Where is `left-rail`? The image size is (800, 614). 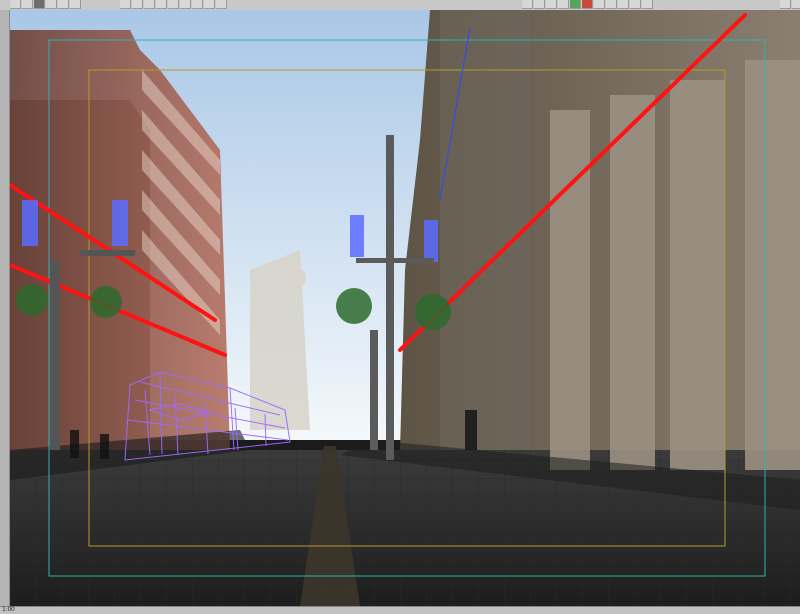 left-rail is located at coordinates (5, 308).